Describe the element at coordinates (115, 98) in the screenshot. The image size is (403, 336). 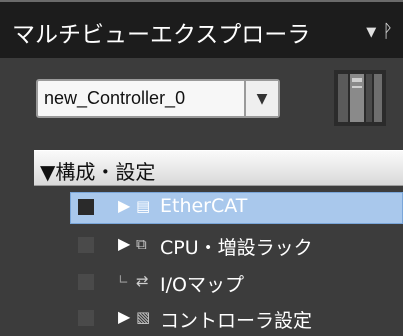
I see `controller-select-value: new_Controller_0` at that location.